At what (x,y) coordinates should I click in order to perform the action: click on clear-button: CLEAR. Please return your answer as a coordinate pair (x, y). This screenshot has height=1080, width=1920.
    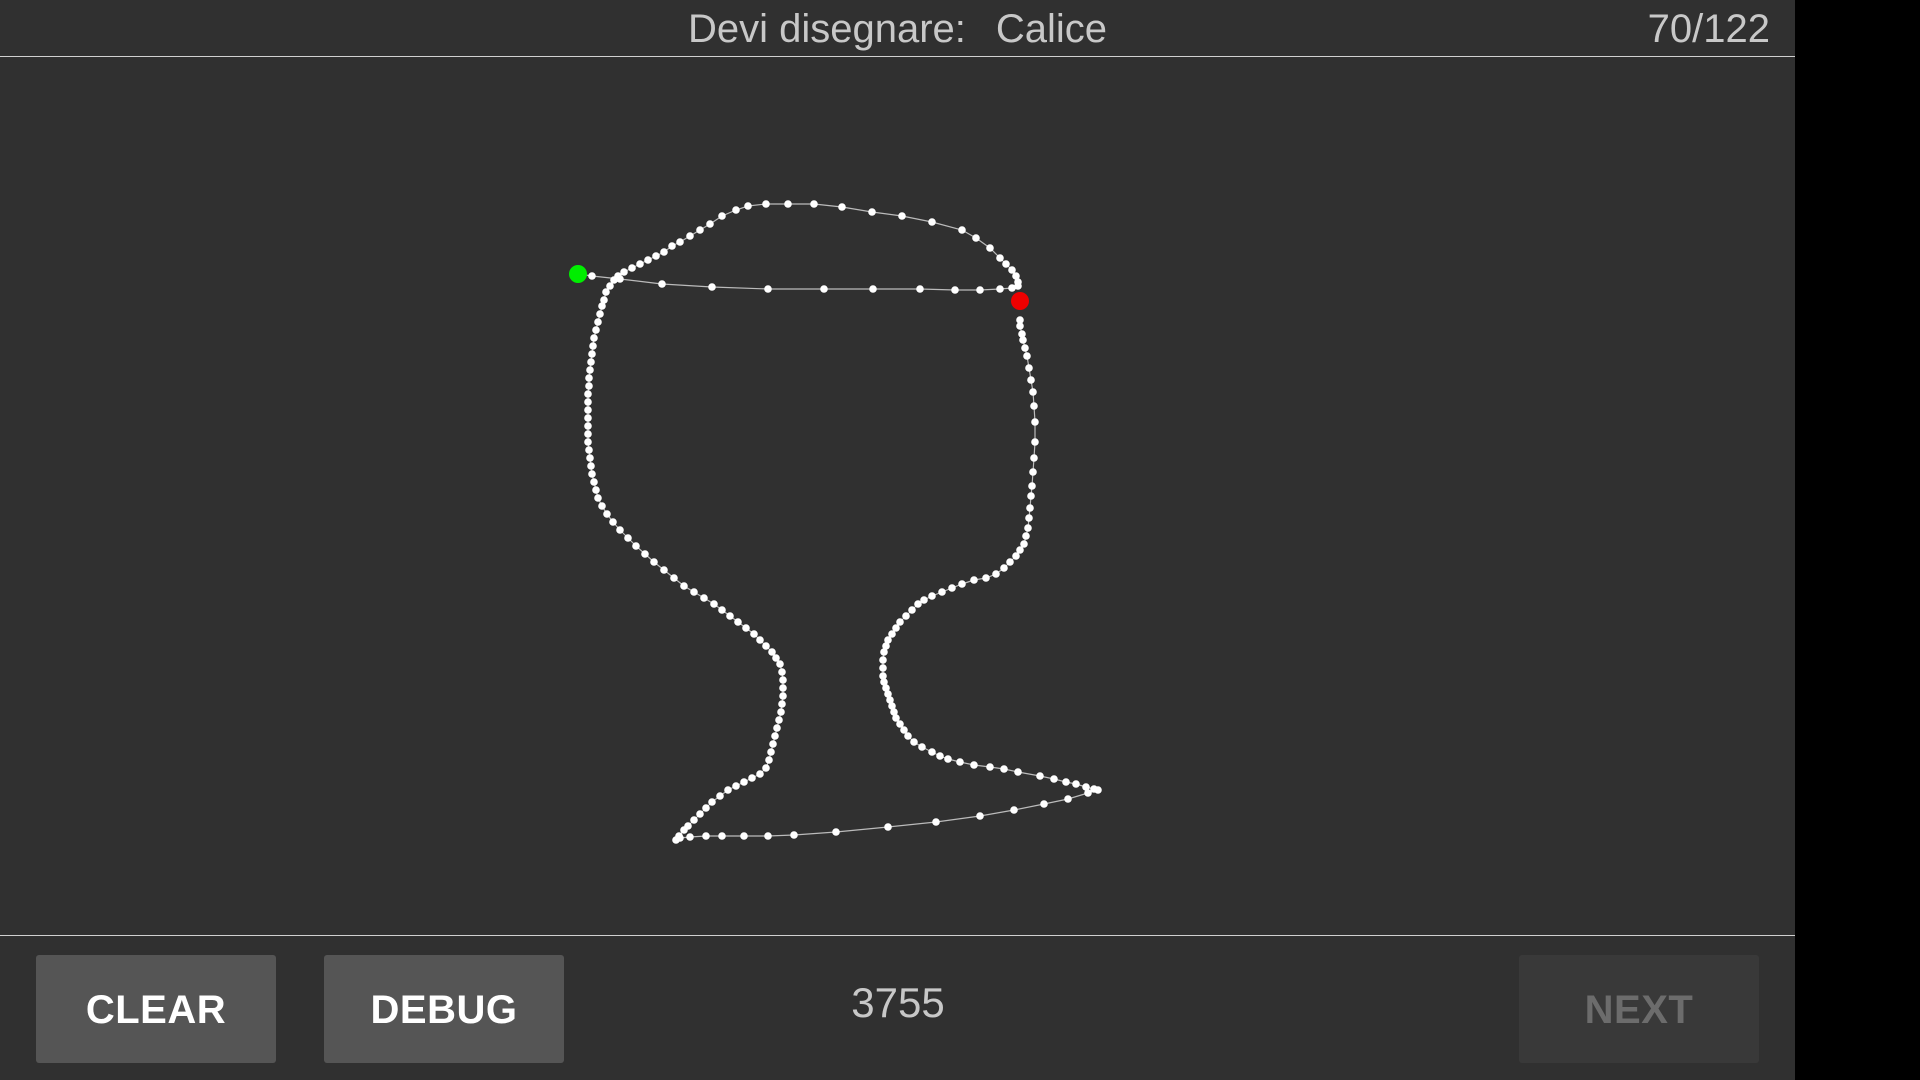
    Looking at the image, I should click on (156, 1009).